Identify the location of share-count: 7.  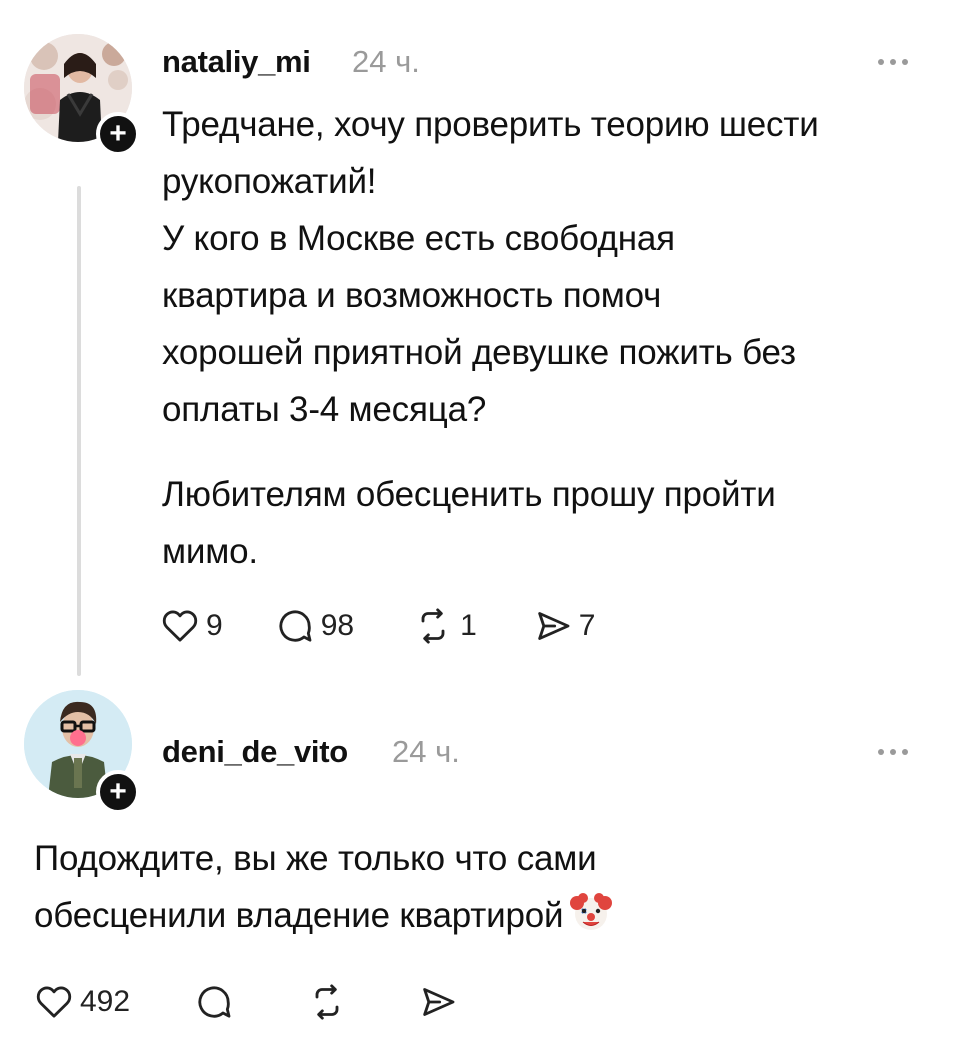
(587, 625).